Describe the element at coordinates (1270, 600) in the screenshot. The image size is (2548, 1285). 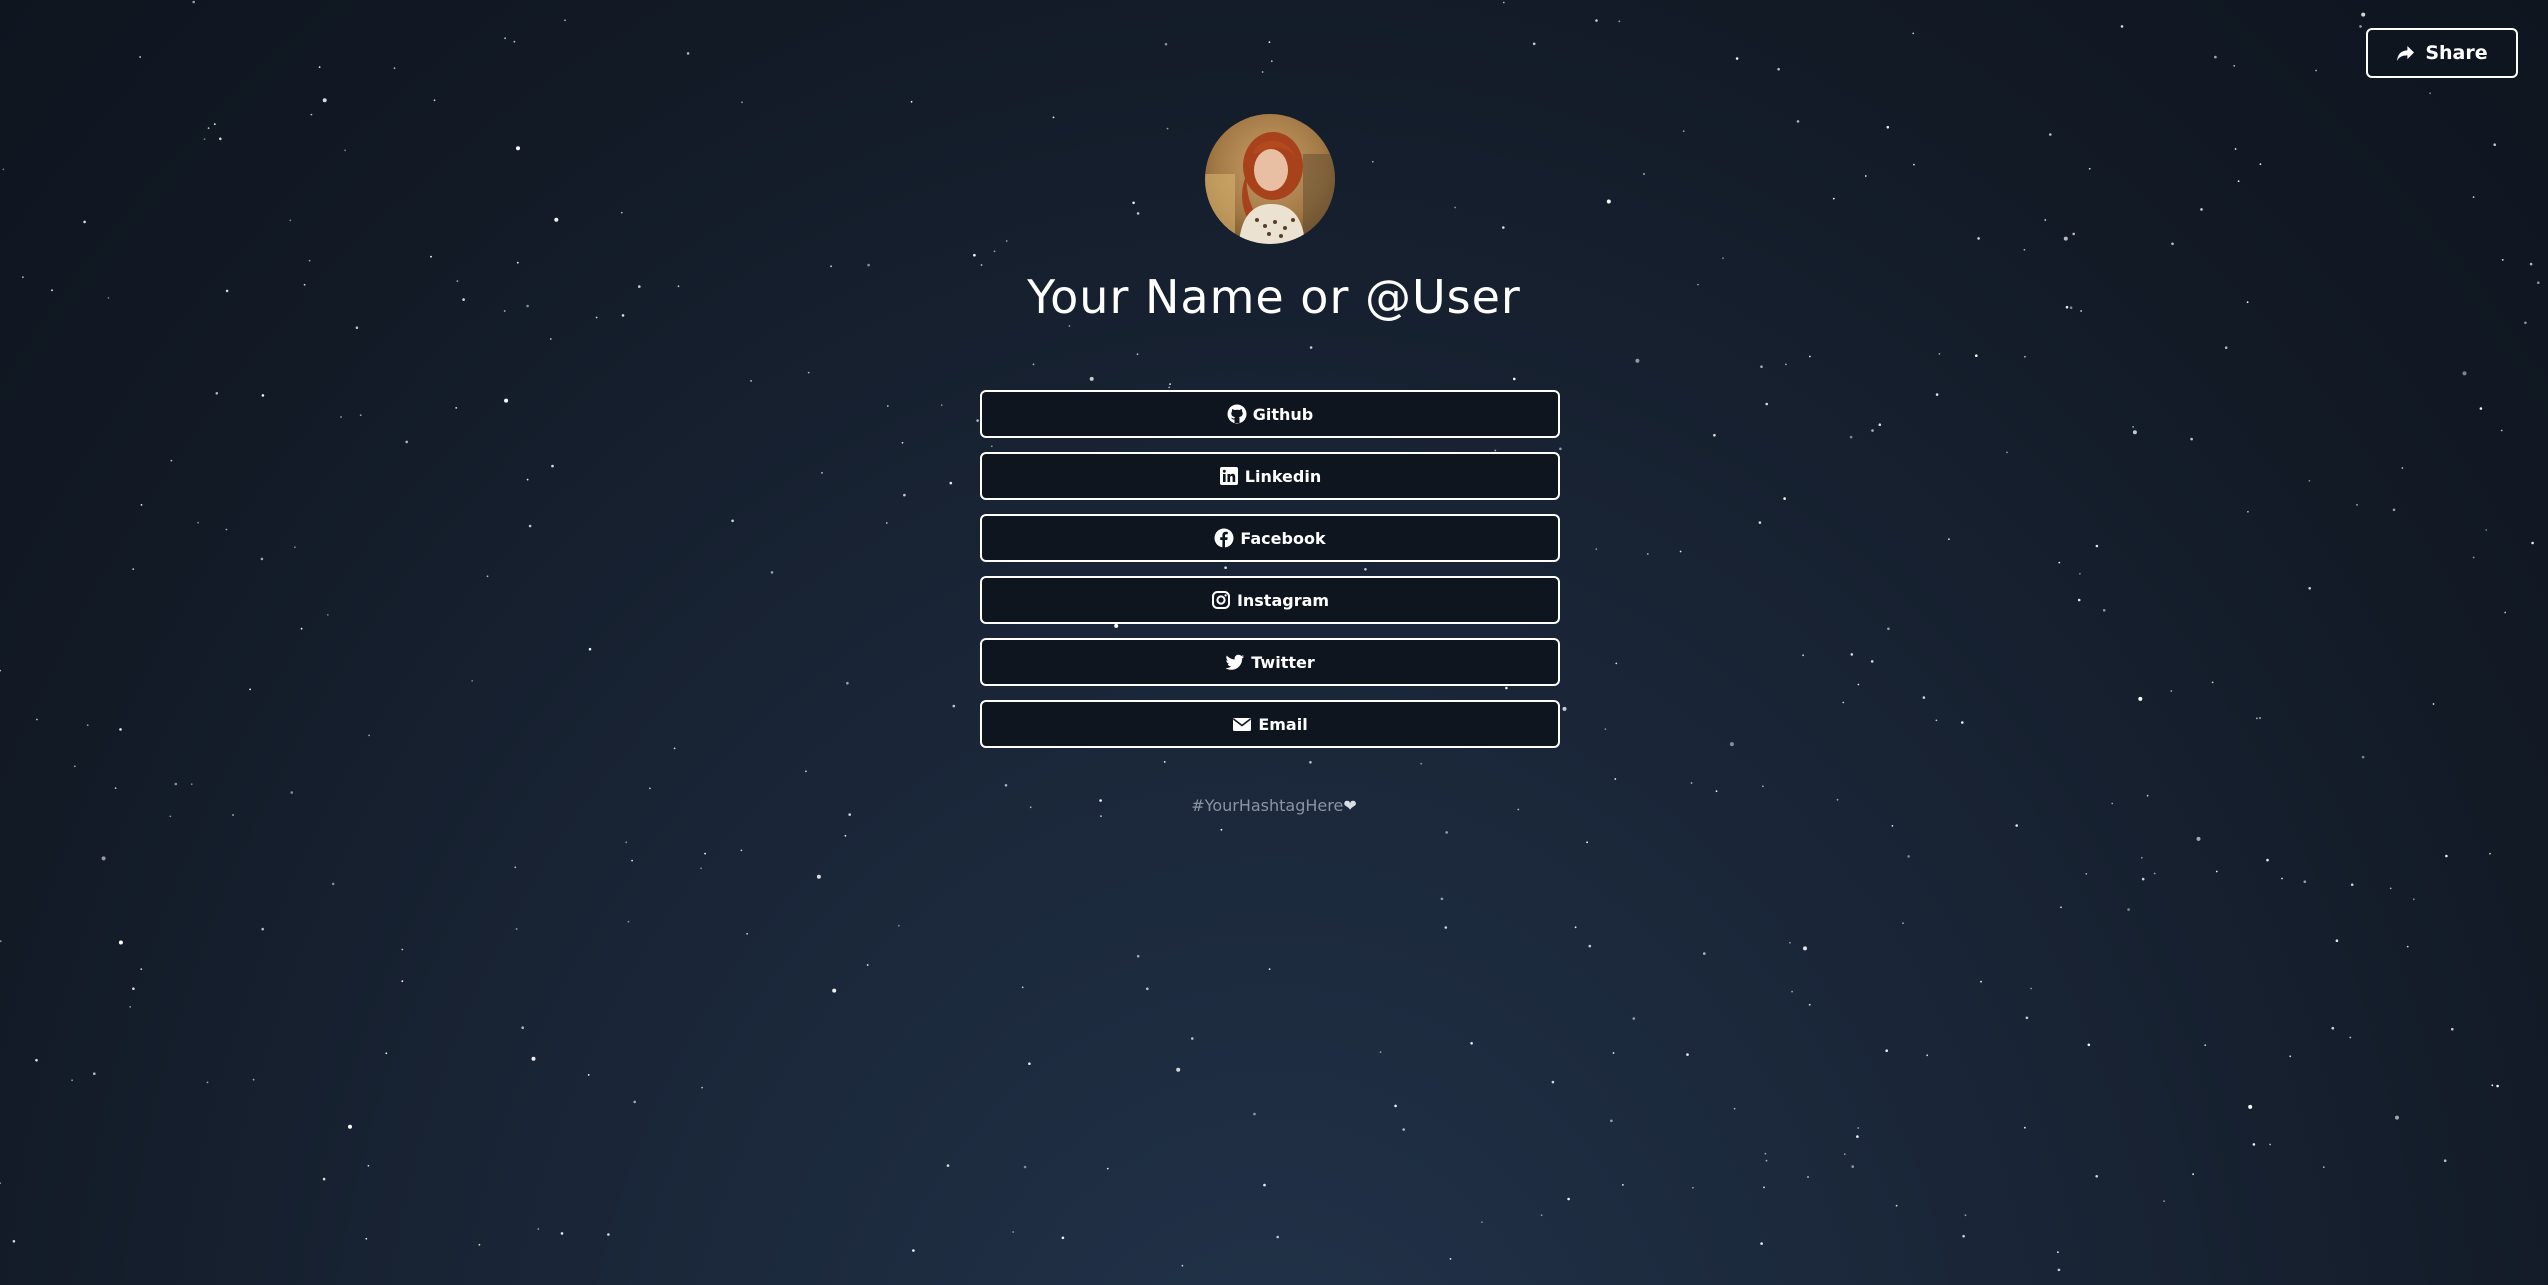
I see `instagram-button: Instagram` at that location.